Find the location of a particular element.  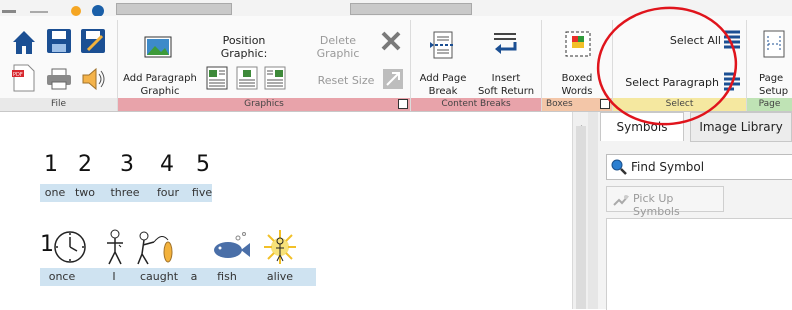

page-break-icon is located at coordinates (442, 47).